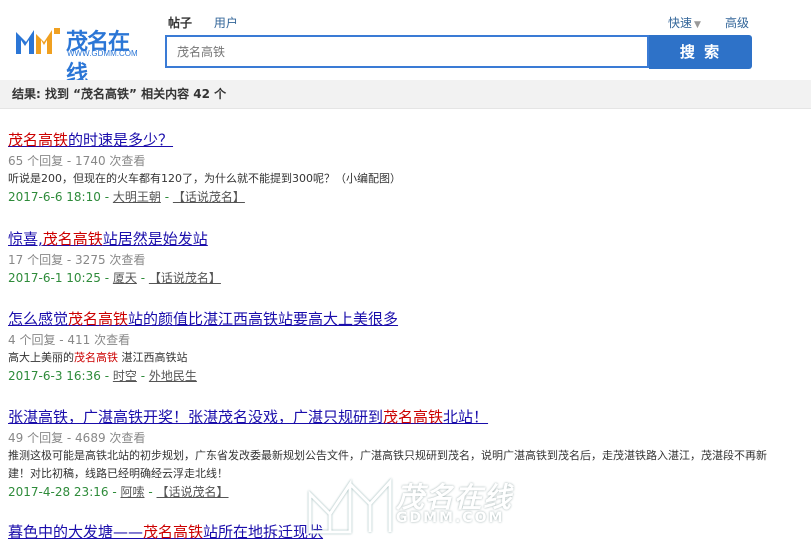 This screenshot has width=811, height=546. I want to click on result-date: 2017-6-3 16:36, so click(54, 376).